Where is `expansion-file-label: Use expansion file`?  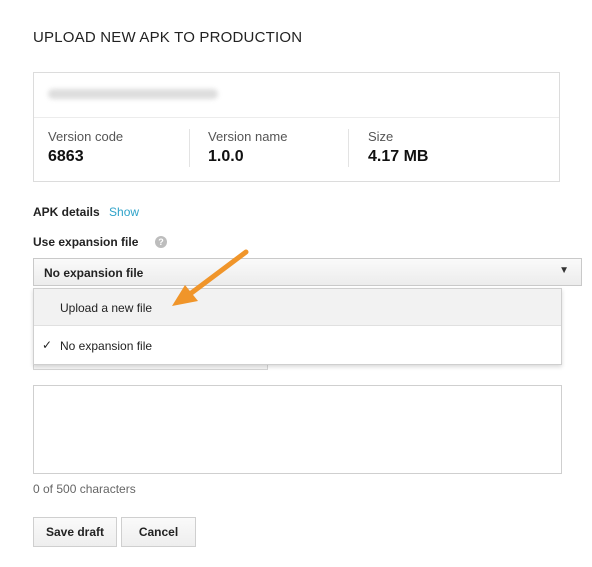
expansion-file-label: Use expansion file is located at coordinates (86, 242).